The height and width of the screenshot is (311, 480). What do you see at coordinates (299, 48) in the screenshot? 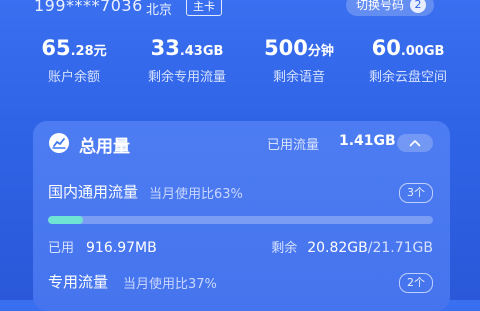
I see `stat-value: 500分钟` at bounding box center [299, 48].